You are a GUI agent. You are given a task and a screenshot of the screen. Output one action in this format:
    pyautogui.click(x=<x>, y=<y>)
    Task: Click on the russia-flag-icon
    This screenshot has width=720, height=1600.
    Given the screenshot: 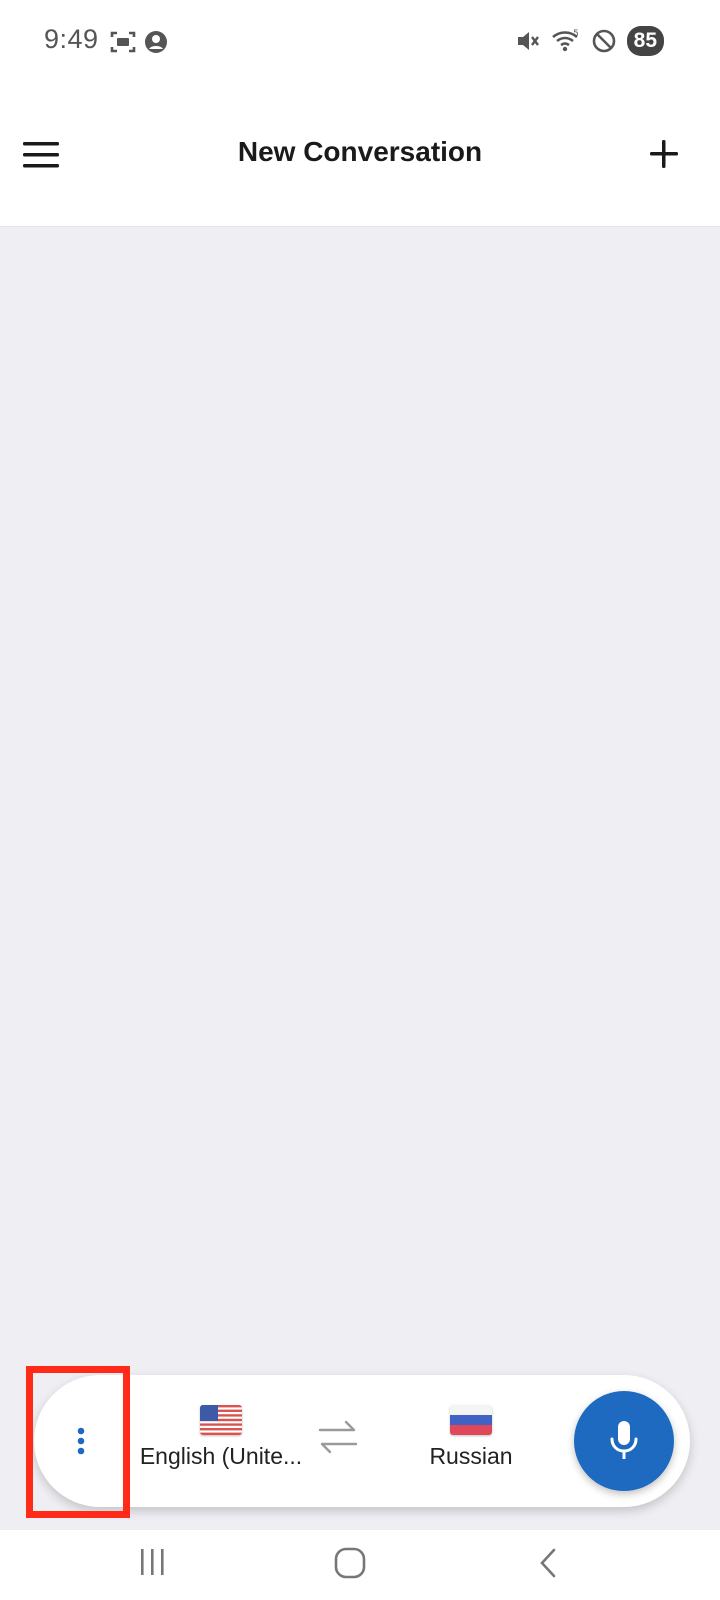 What is the action you would take?
    pyautogui.click(x=471, y=1420)
    